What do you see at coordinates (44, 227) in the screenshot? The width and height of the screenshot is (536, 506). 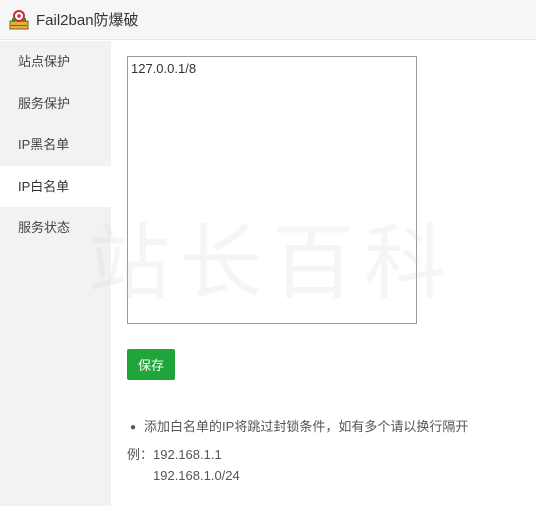 I see `sidebar-item-label: 服务状态` at bounding box center [44, 227].